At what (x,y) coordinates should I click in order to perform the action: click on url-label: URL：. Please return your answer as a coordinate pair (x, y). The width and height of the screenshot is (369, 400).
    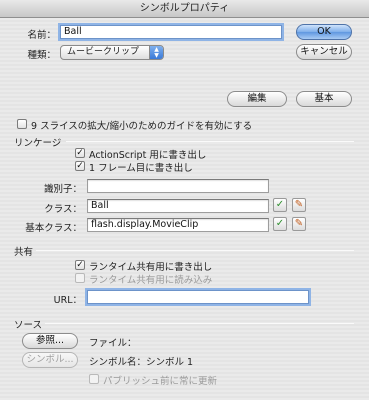
    Looking at the image, I should click on (67, 300).